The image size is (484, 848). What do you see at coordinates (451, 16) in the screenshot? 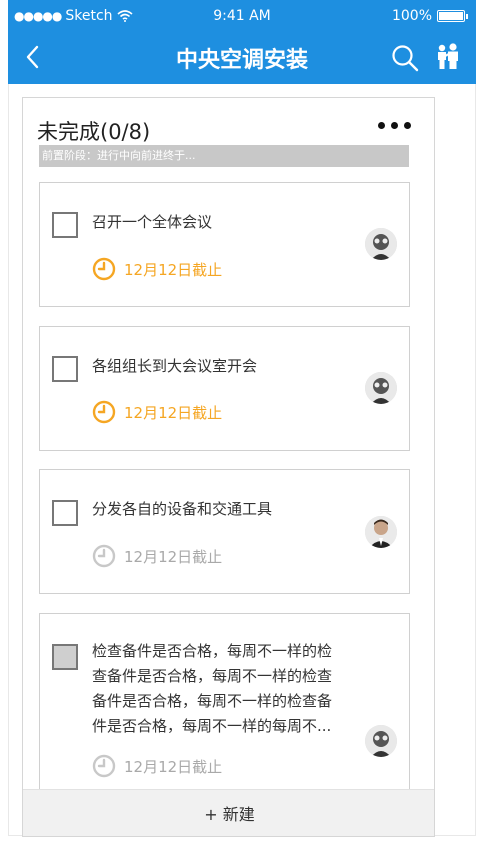
I see `battery-icon` at bounding box center [451, 16].